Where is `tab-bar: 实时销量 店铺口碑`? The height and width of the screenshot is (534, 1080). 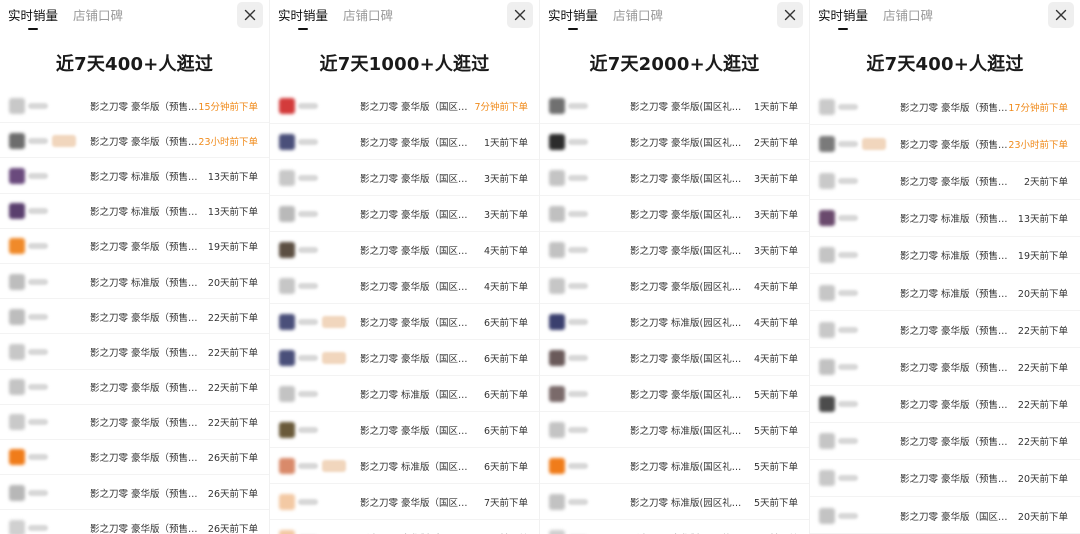
tab-bar: 实时销量 店铺口碑 is located at coordinates (945, 17).